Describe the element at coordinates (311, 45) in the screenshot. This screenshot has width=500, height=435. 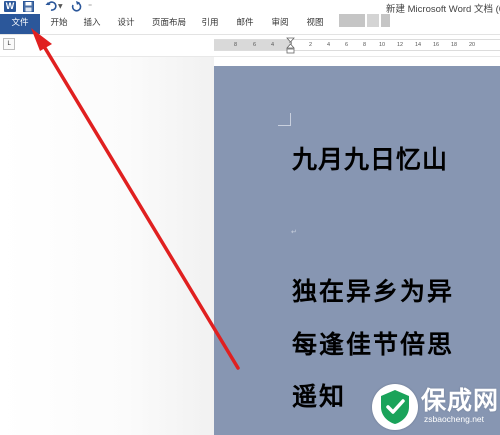
I see `ruler-number: 2` at that location.